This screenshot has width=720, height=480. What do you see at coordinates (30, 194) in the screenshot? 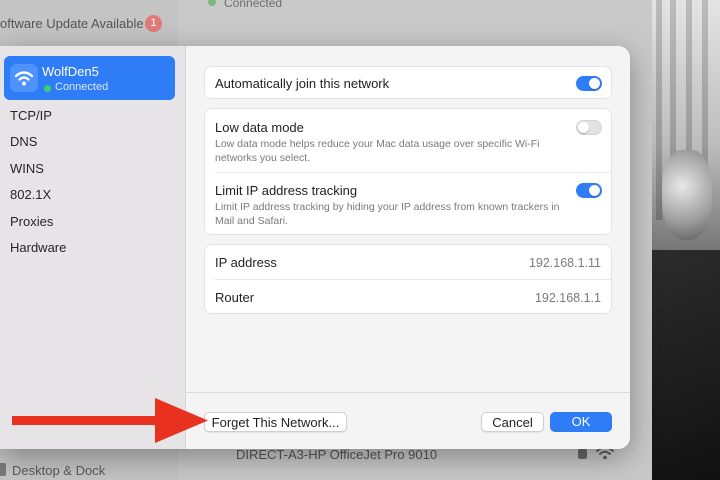
I see `sidebar-item-8021x: 802.1X` at bounding box center [30, 194].